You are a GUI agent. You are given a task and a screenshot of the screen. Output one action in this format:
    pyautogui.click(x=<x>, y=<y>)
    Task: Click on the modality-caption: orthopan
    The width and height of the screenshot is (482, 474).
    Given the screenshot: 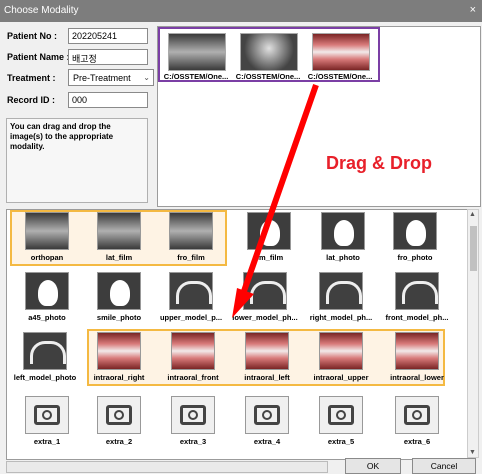 What is the action you would take?
    pyautogui.click(x=47, y=257)
    